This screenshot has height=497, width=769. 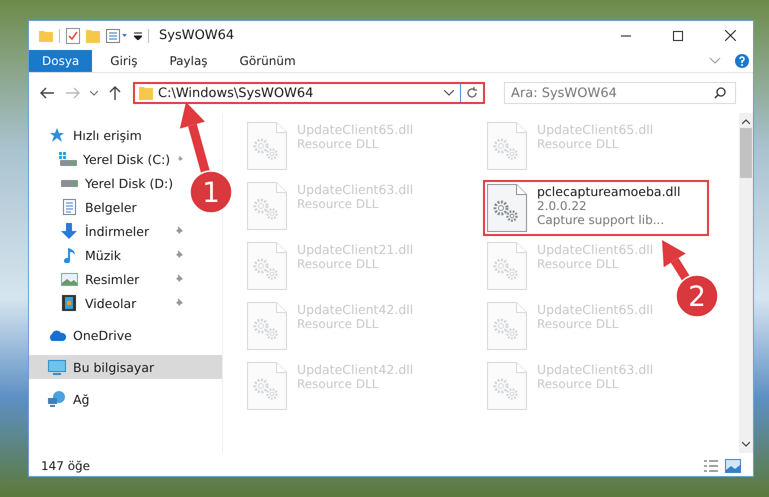 I want to click on folder-icon, so click(x=146, y=93).